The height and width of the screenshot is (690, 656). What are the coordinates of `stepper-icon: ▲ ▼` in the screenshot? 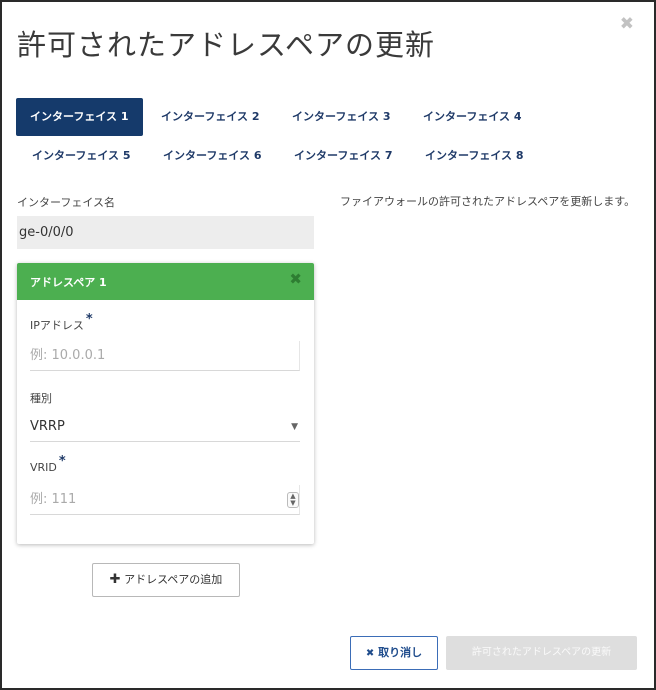 It's located at (293, 500).